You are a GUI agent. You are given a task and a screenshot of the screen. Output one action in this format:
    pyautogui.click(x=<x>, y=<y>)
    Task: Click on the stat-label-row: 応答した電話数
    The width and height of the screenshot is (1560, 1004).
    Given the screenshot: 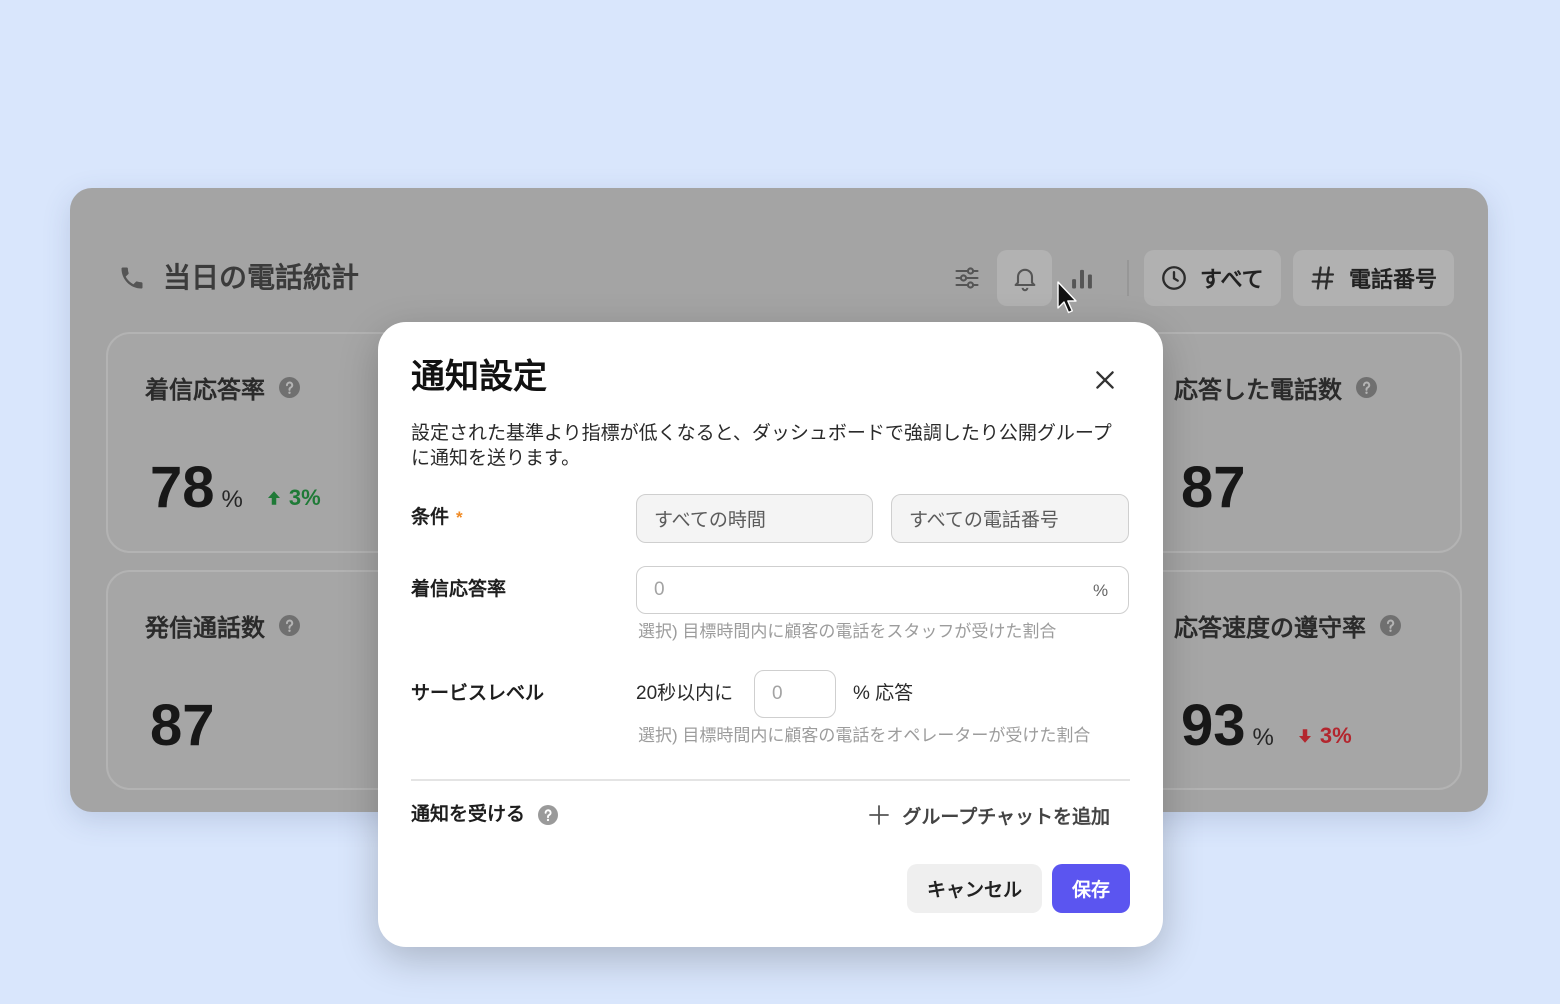 What is the action you would take?
    pyautogui.click(x=1275, y=387)
    